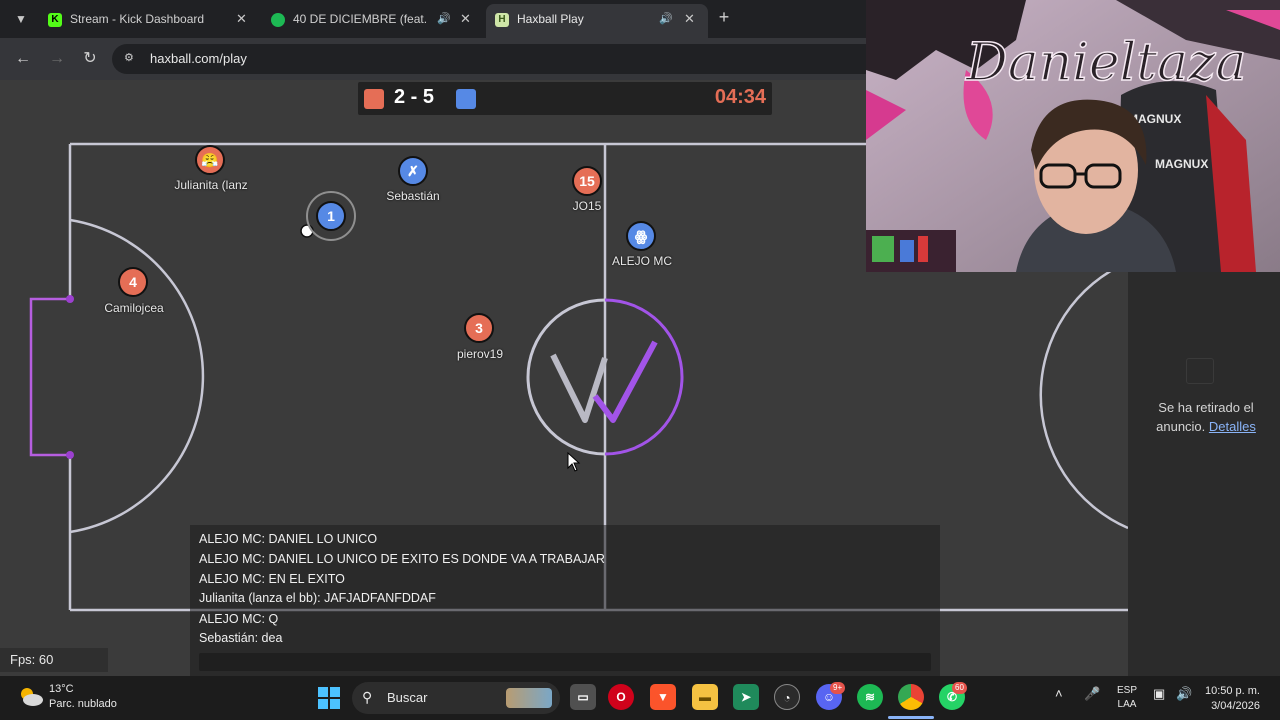 Image resolution: width=1280 pixels, height=720 pixels. Describe the element at coordinates (132, 59) in the screenshot. I see `site-info-icon: ⚙` at that location.